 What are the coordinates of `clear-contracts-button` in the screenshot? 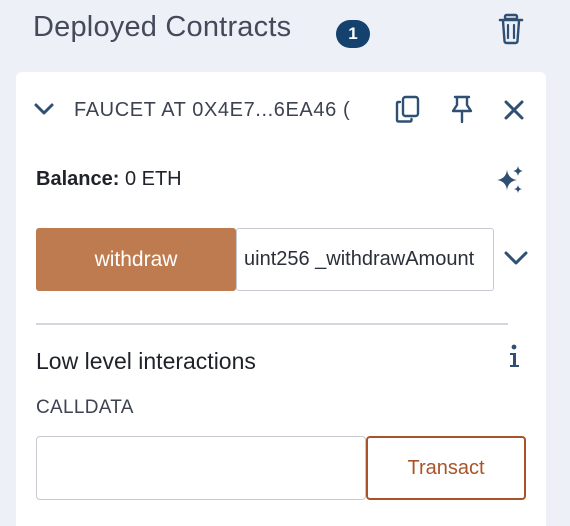 It's located at (511, 29).